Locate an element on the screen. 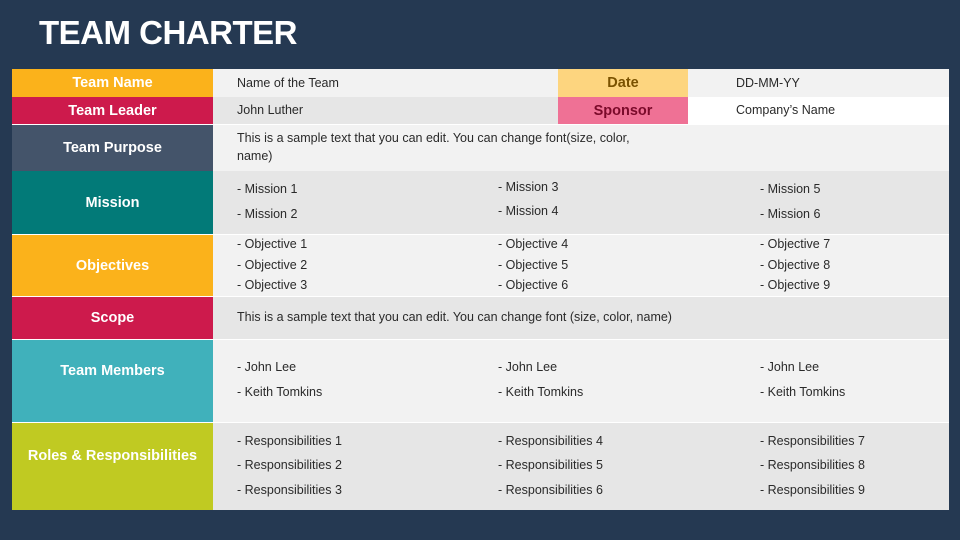  list-item: - Responsibilities 8 is located at coordinates (812, 465).